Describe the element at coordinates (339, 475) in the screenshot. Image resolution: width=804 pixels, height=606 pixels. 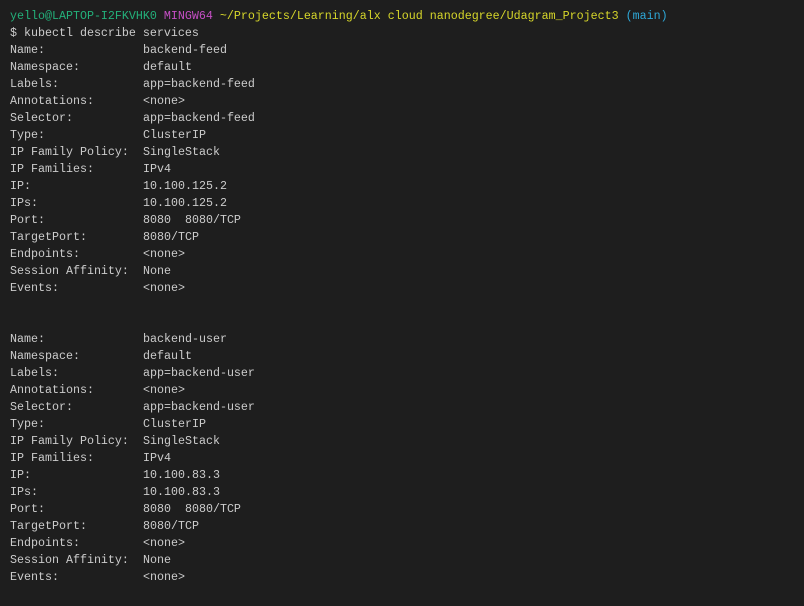
I see `service-field-row: IP: 10.100.83.3` at that location.